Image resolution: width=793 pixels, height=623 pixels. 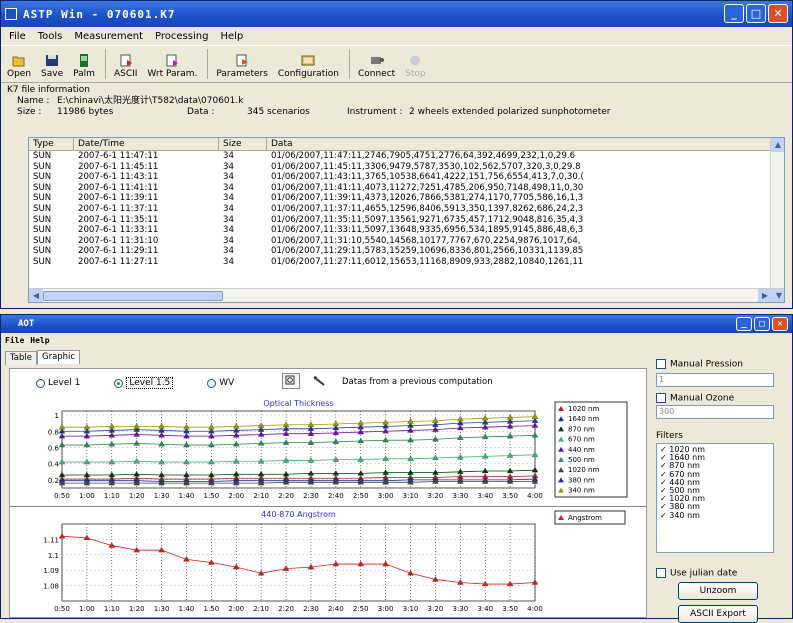 What do you see at coordinates (777, 145) in the screenshot?
I see `scroll-up-arrow-icon: ▲` at bounding box center [777, 145].